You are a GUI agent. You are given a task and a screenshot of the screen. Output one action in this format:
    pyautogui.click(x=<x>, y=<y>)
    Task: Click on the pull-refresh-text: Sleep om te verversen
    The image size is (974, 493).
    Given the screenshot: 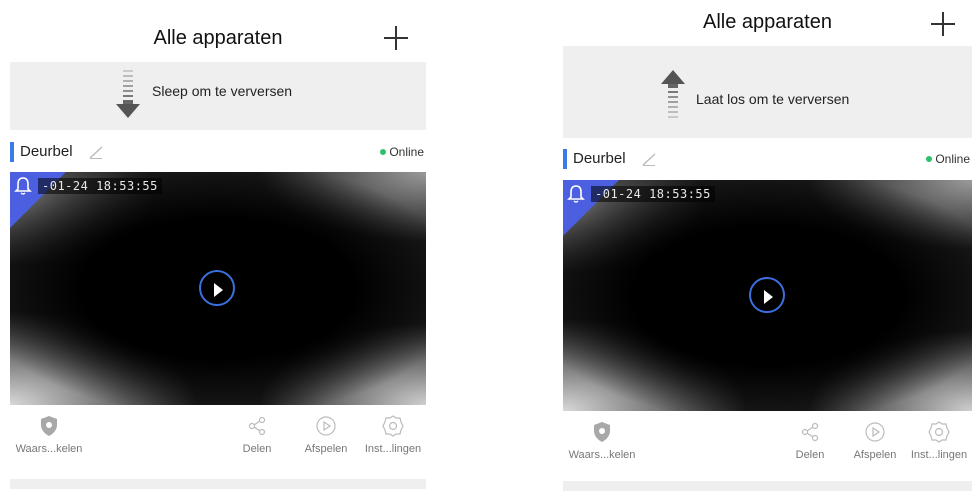 What is the action you would take?
    pyautogui.click(x=222, y=91)
    